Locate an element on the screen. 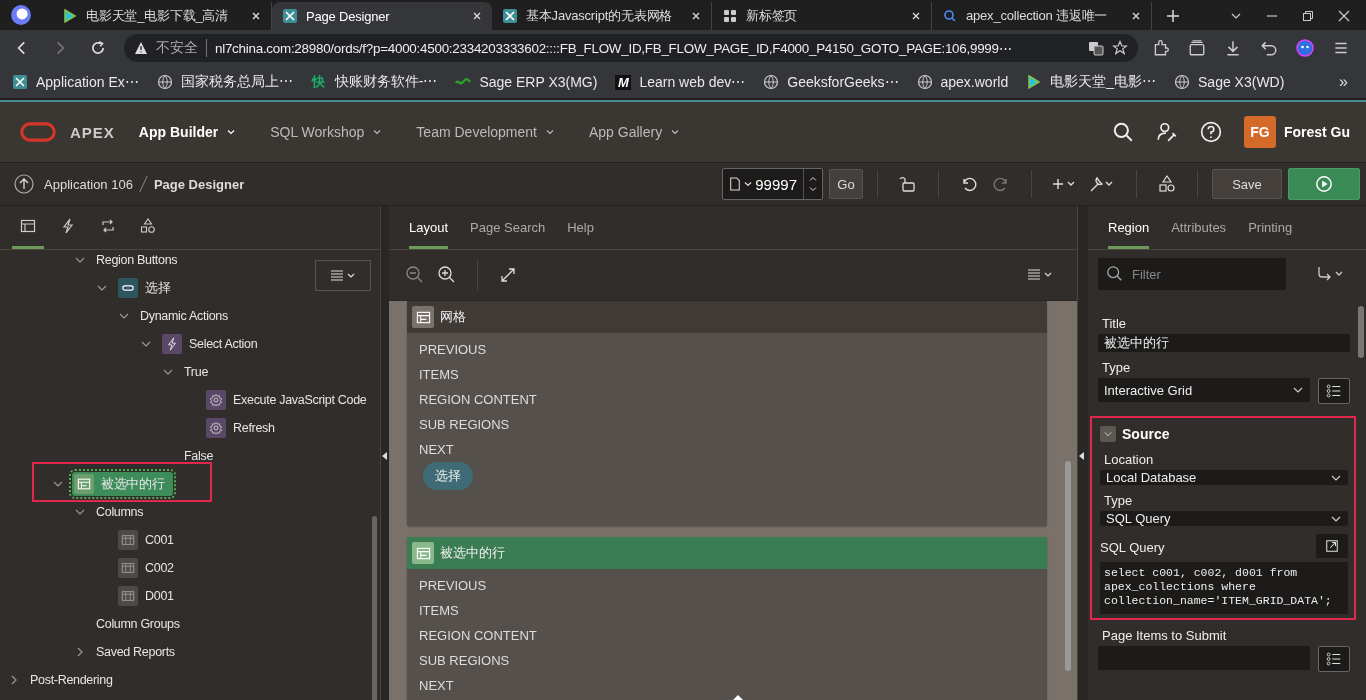 The height and width of the screenshot is (700, 1366). browser-logo-icon is located at coordinates (21, 15).